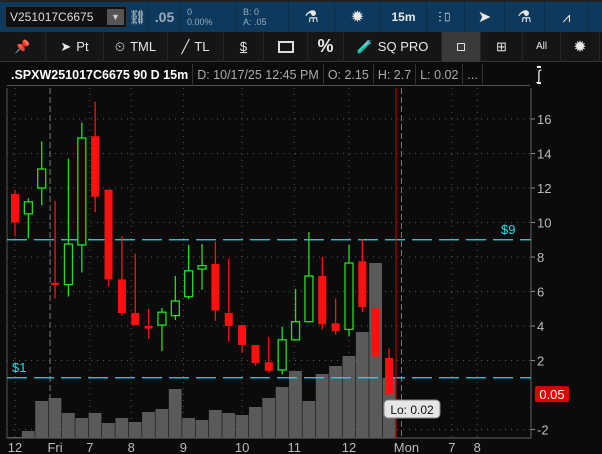 This screenshot has height=454, width=602. I want to click on y-tick-label: 6, so click(540, 292).